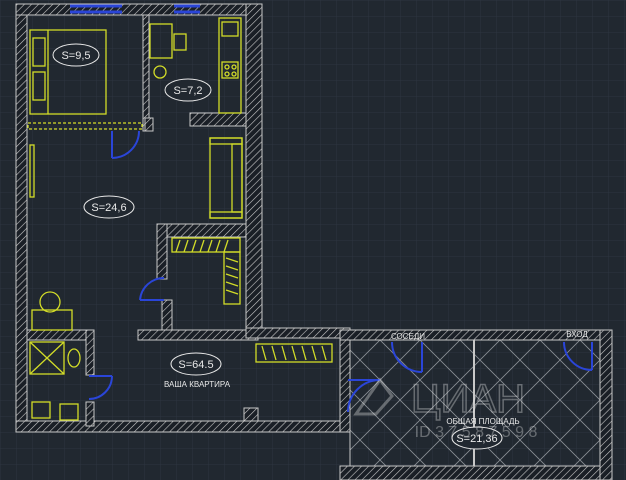 Image resolution: width=626 pixels, height=480 pixels. Describe the element at coordinates (108, 208) in the screenshot. I see `living-area-label: S=24,6` at that location.